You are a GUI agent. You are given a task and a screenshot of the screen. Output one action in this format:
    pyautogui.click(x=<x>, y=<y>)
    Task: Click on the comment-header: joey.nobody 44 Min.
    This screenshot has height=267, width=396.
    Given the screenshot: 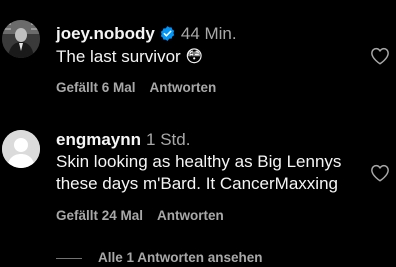 What is the action you would take?
    pyautogui.click(x=146, y=34)
    